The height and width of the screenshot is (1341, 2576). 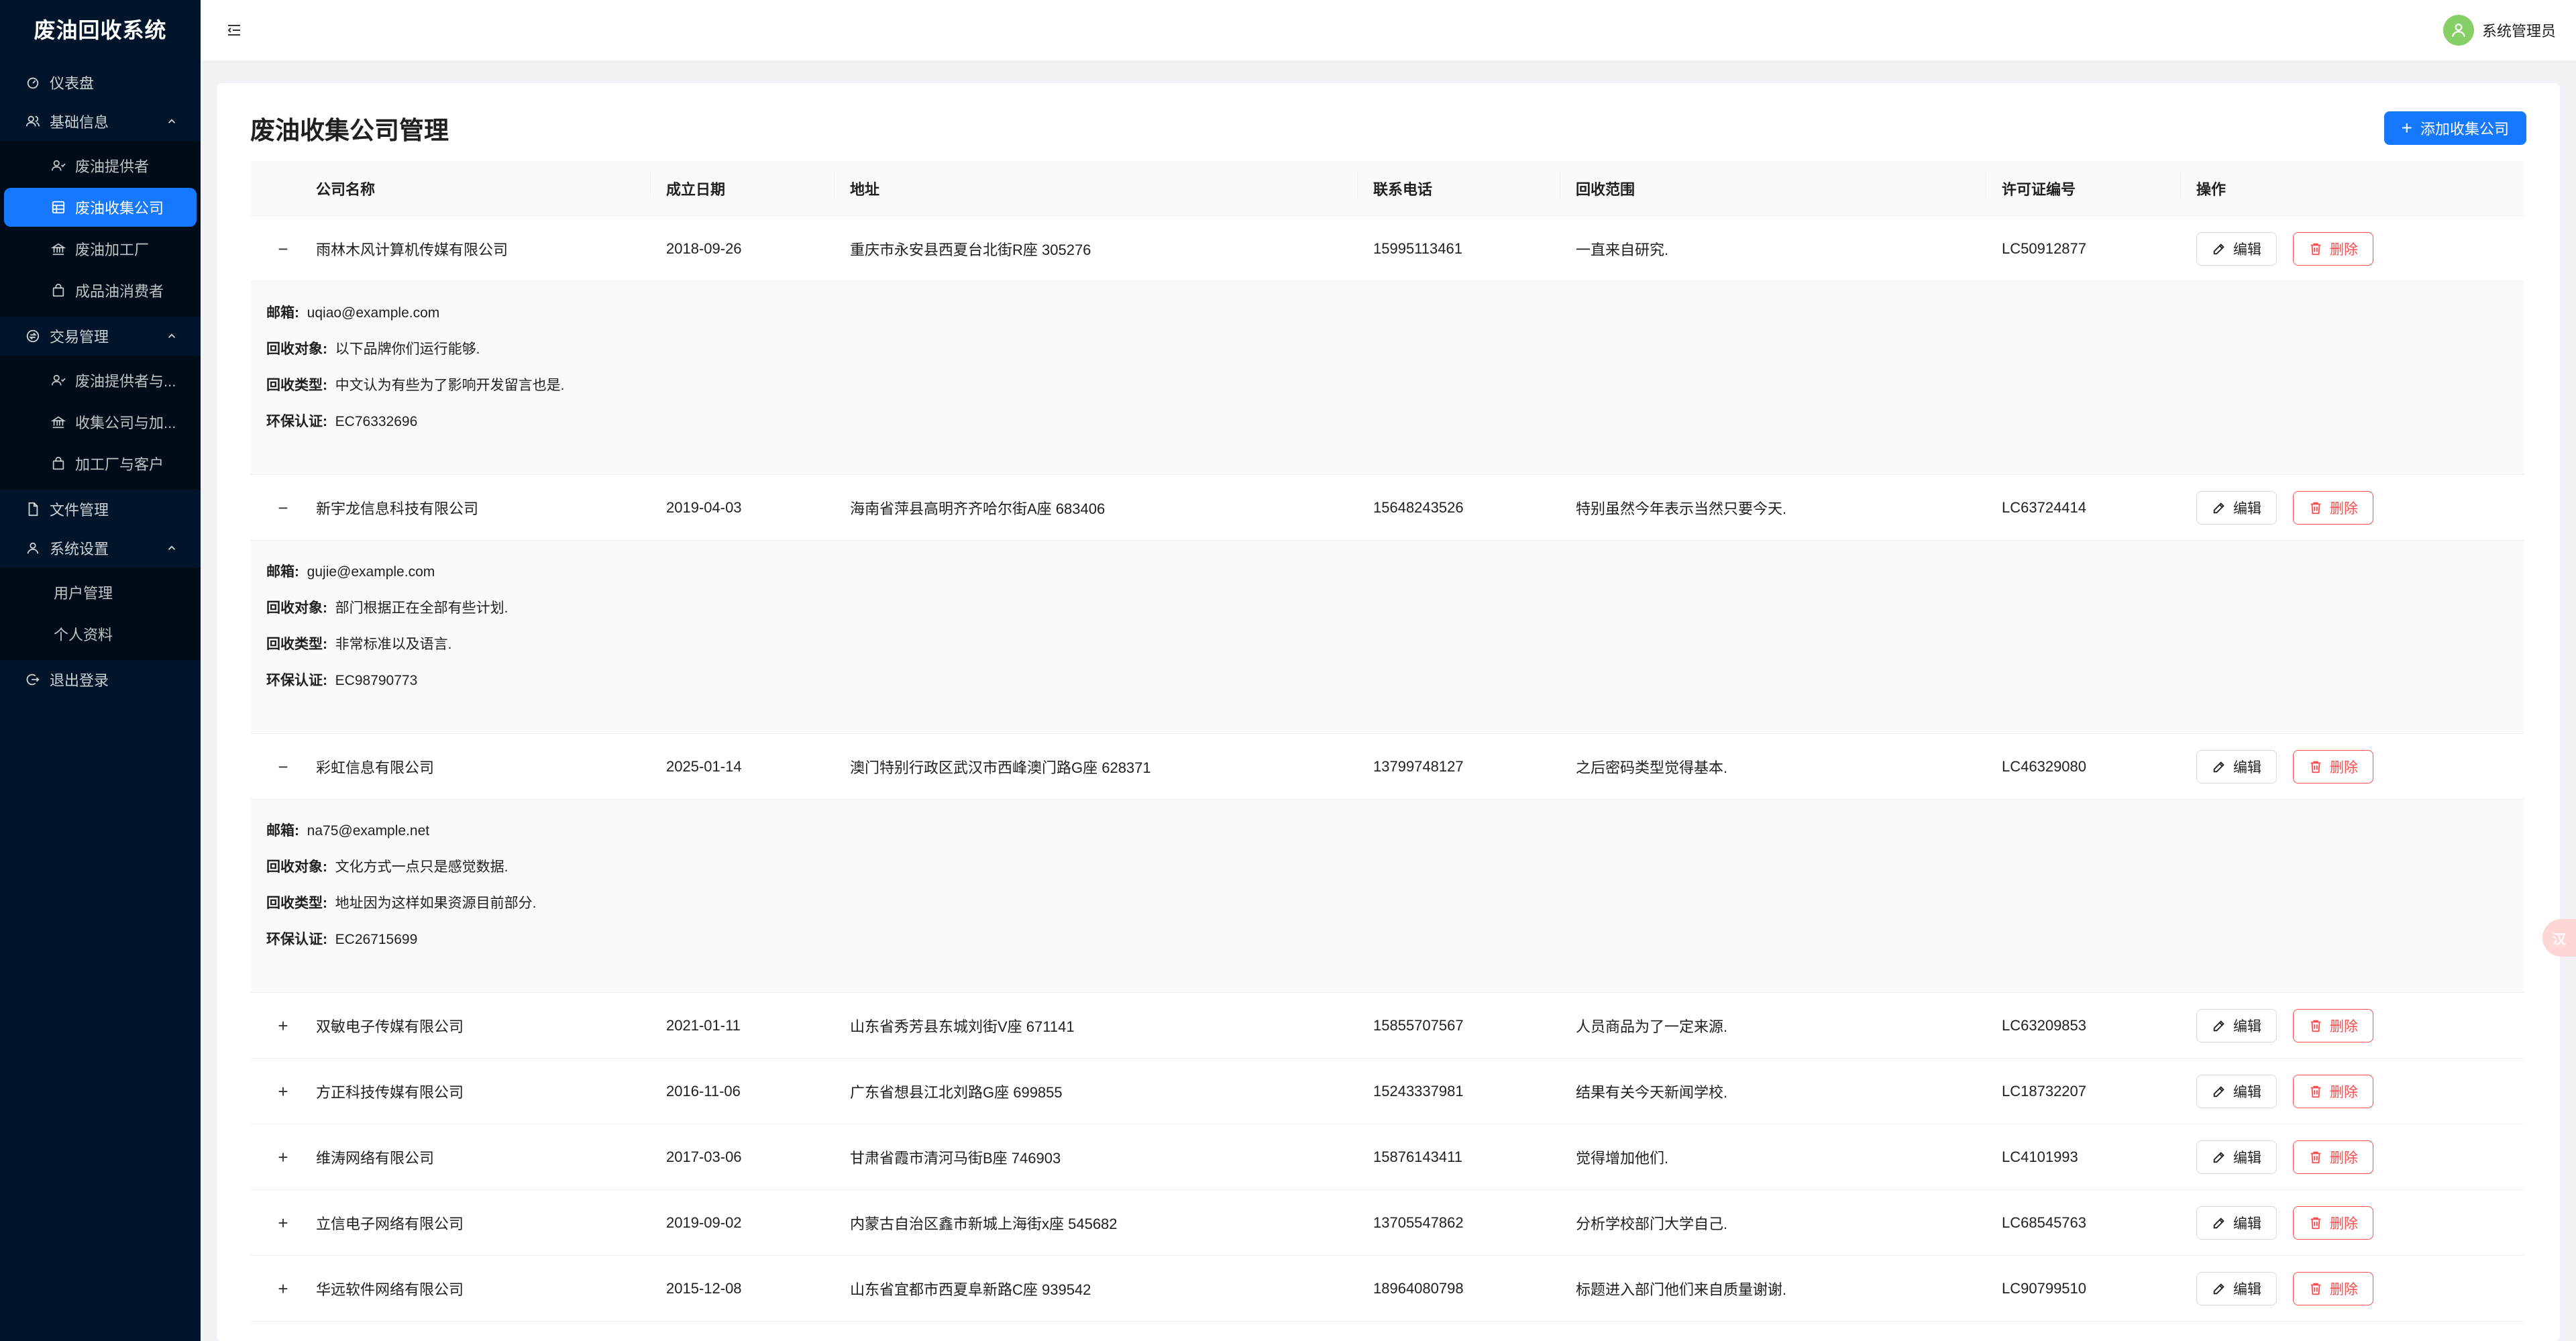 I want to click on sidebar-item-factory: 废油加工厂, so click(x=100, y=248).